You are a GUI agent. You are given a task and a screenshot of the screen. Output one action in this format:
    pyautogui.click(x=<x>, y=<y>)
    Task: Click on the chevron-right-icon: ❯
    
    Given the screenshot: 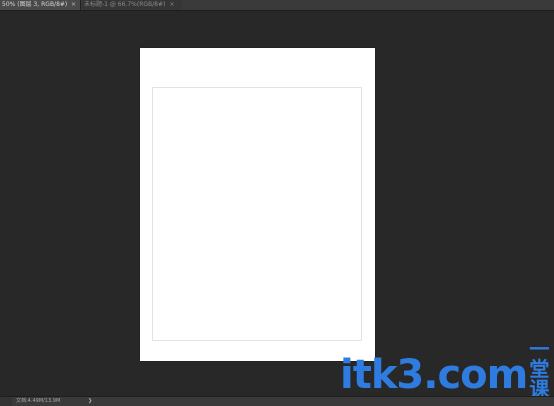 What is the action you would take?
    pyautogui.click(x=90, y=401)
    